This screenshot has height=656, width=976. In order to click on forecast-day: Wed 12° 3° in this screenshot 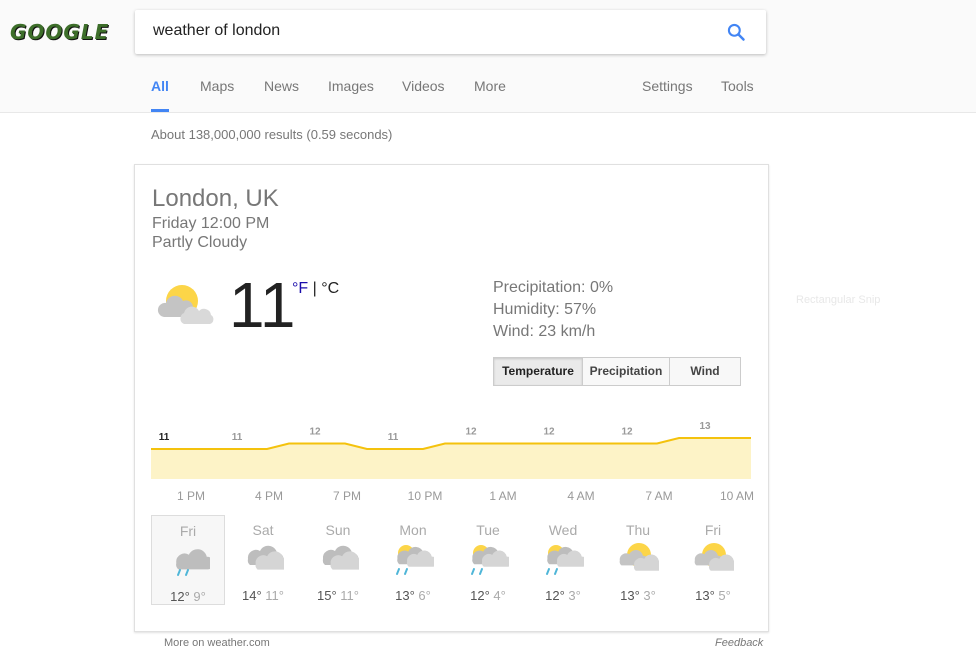, I will do `click(563, 560)`.